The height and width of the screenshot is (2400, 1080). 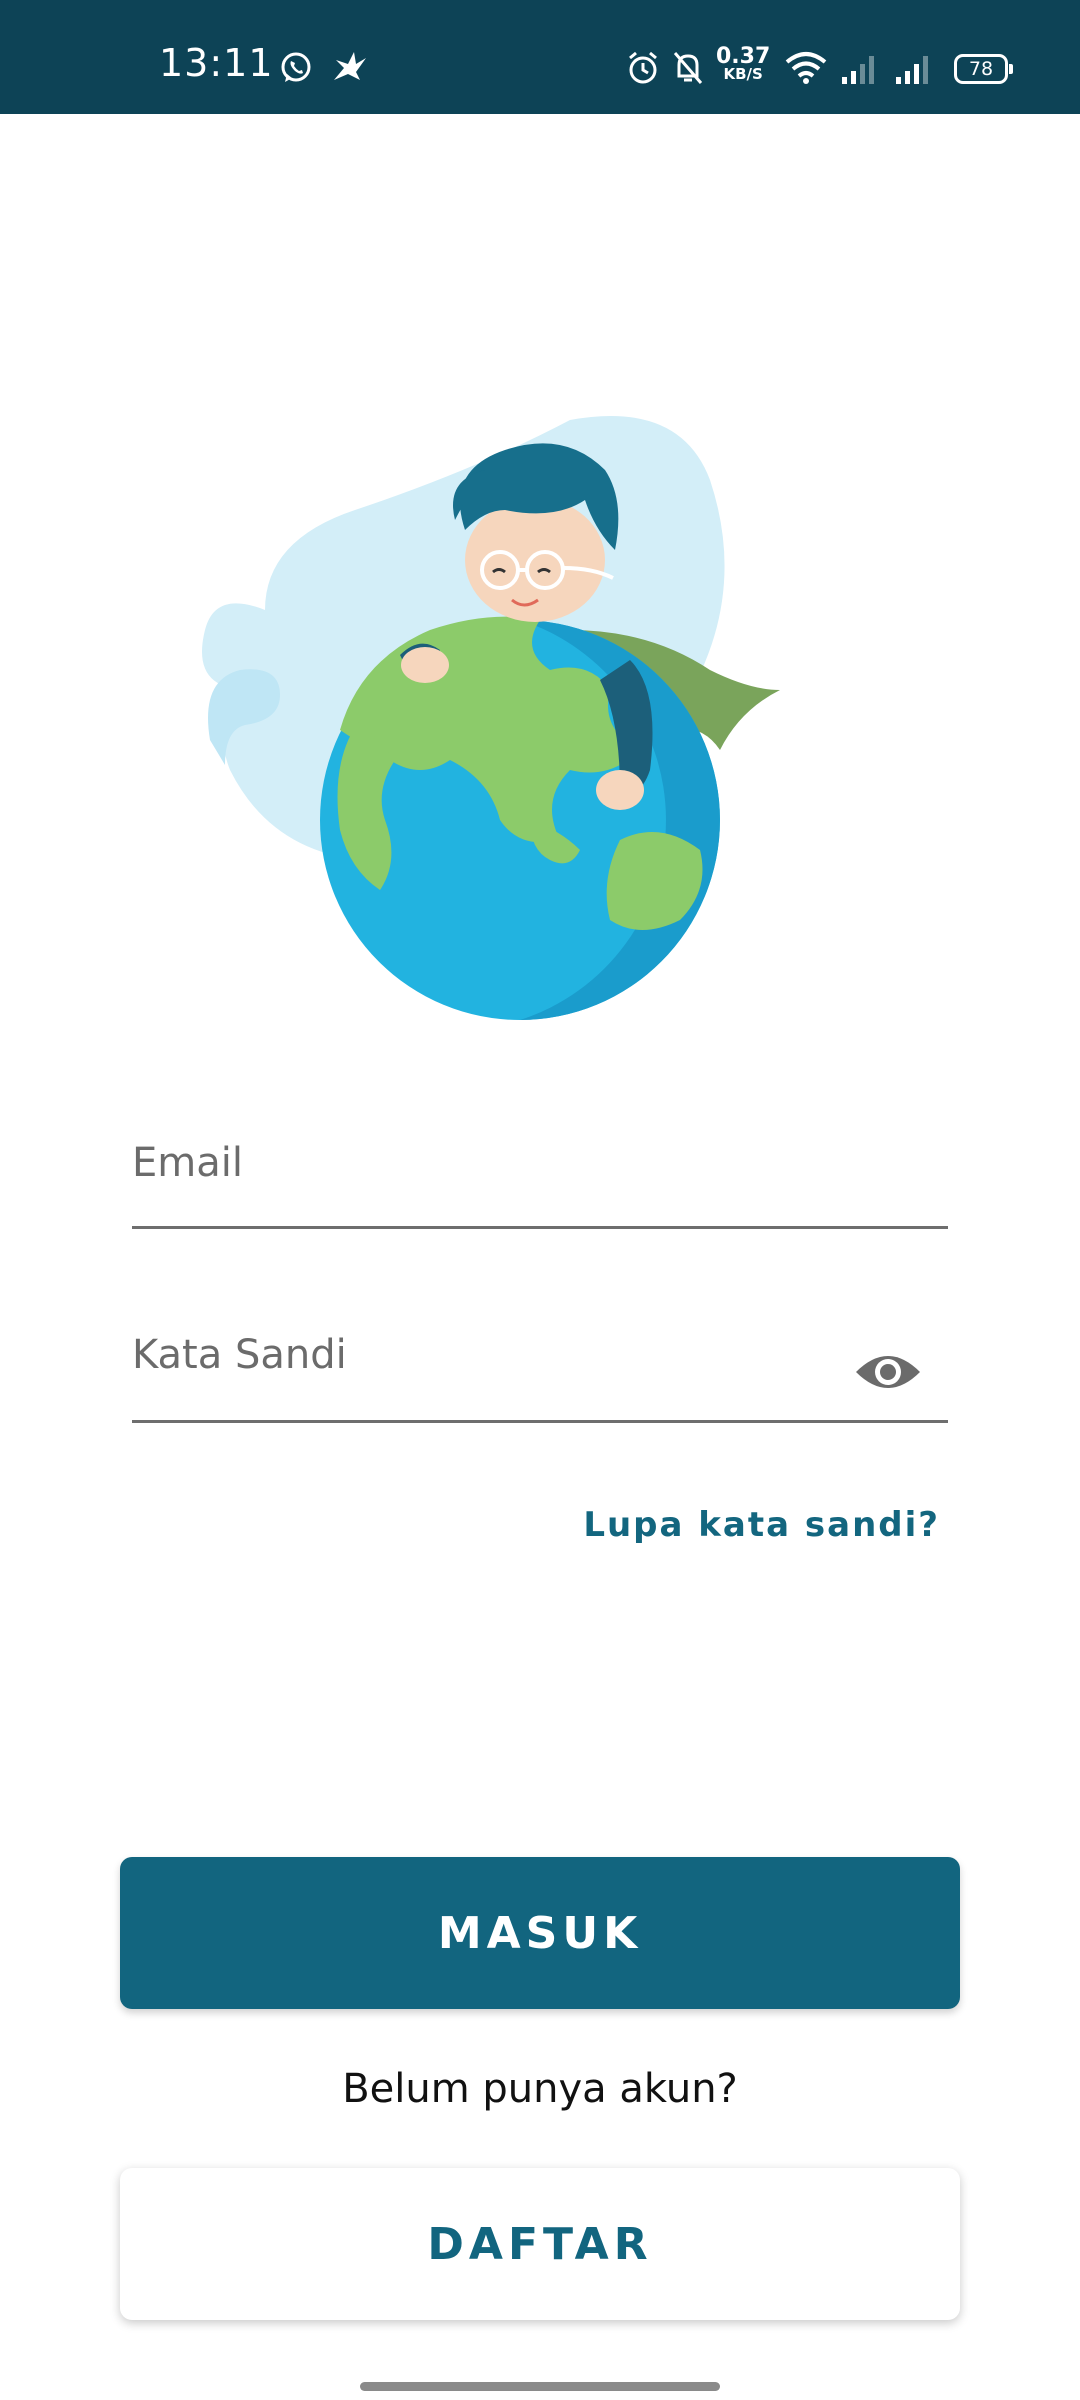 I want to click on network-speed-unit: KB/S, so click(x=743, y=74).